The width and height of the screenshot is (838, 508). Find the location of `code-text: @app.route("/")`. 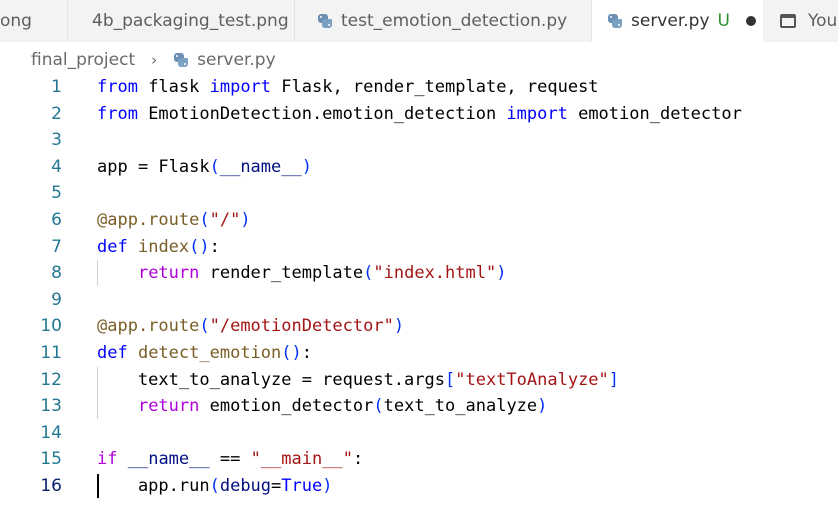

code-text: @app.route("/") is located at coordinates (174, 220).